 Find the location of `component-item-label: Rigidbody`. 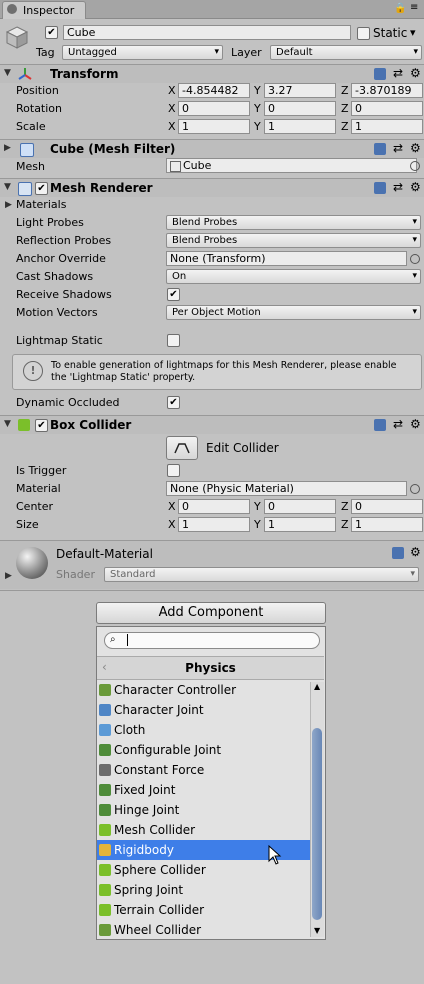

component-item-label: Rigidbody is located at coordinates (144, 850).